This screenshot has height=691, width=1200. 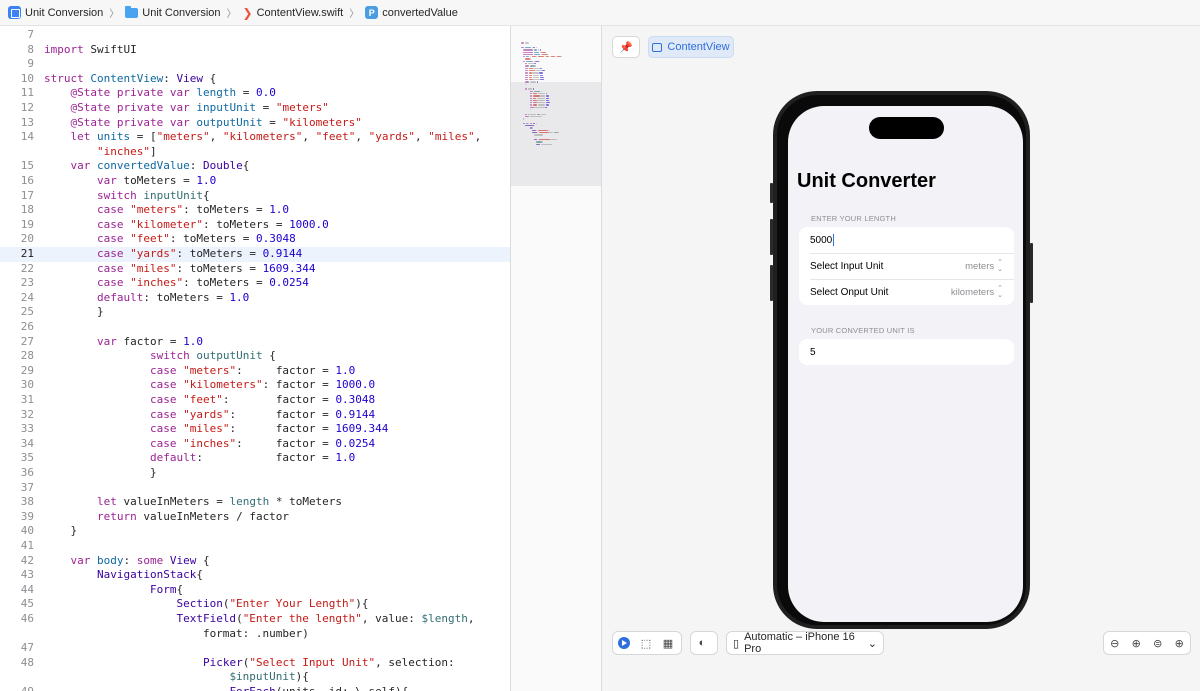 I want to click on code-token: toMeters =, so click(x=156, y=180).